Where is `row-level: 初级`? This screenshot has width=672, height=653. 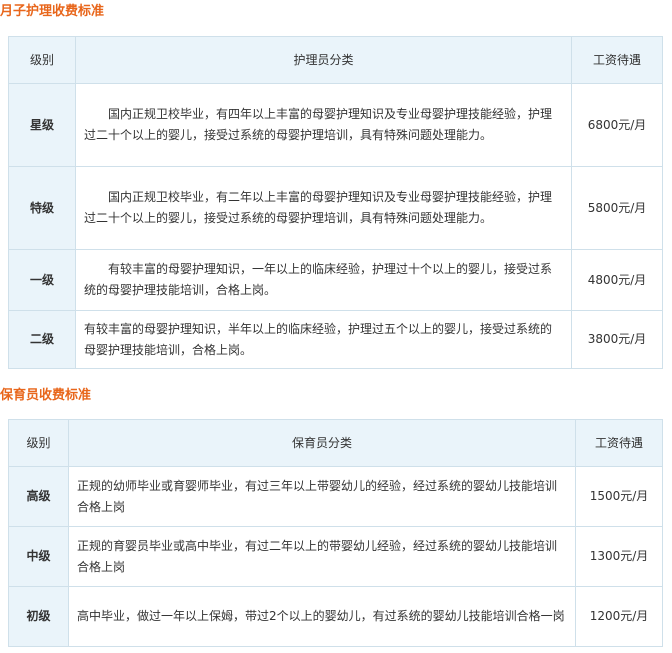
row-level: 初级 is located at coordinates (38, 616).